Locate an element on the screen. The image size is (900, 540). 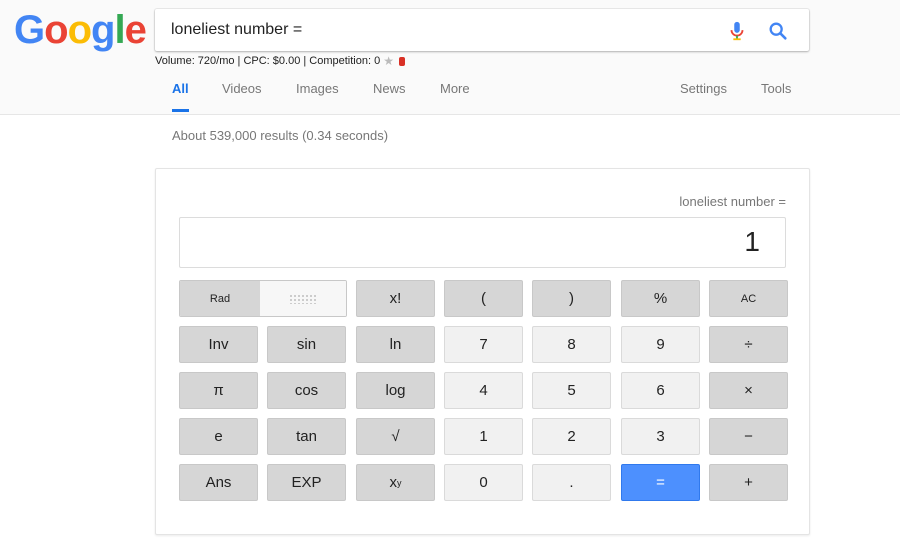
search-icon is located at coordinates (778, 31).